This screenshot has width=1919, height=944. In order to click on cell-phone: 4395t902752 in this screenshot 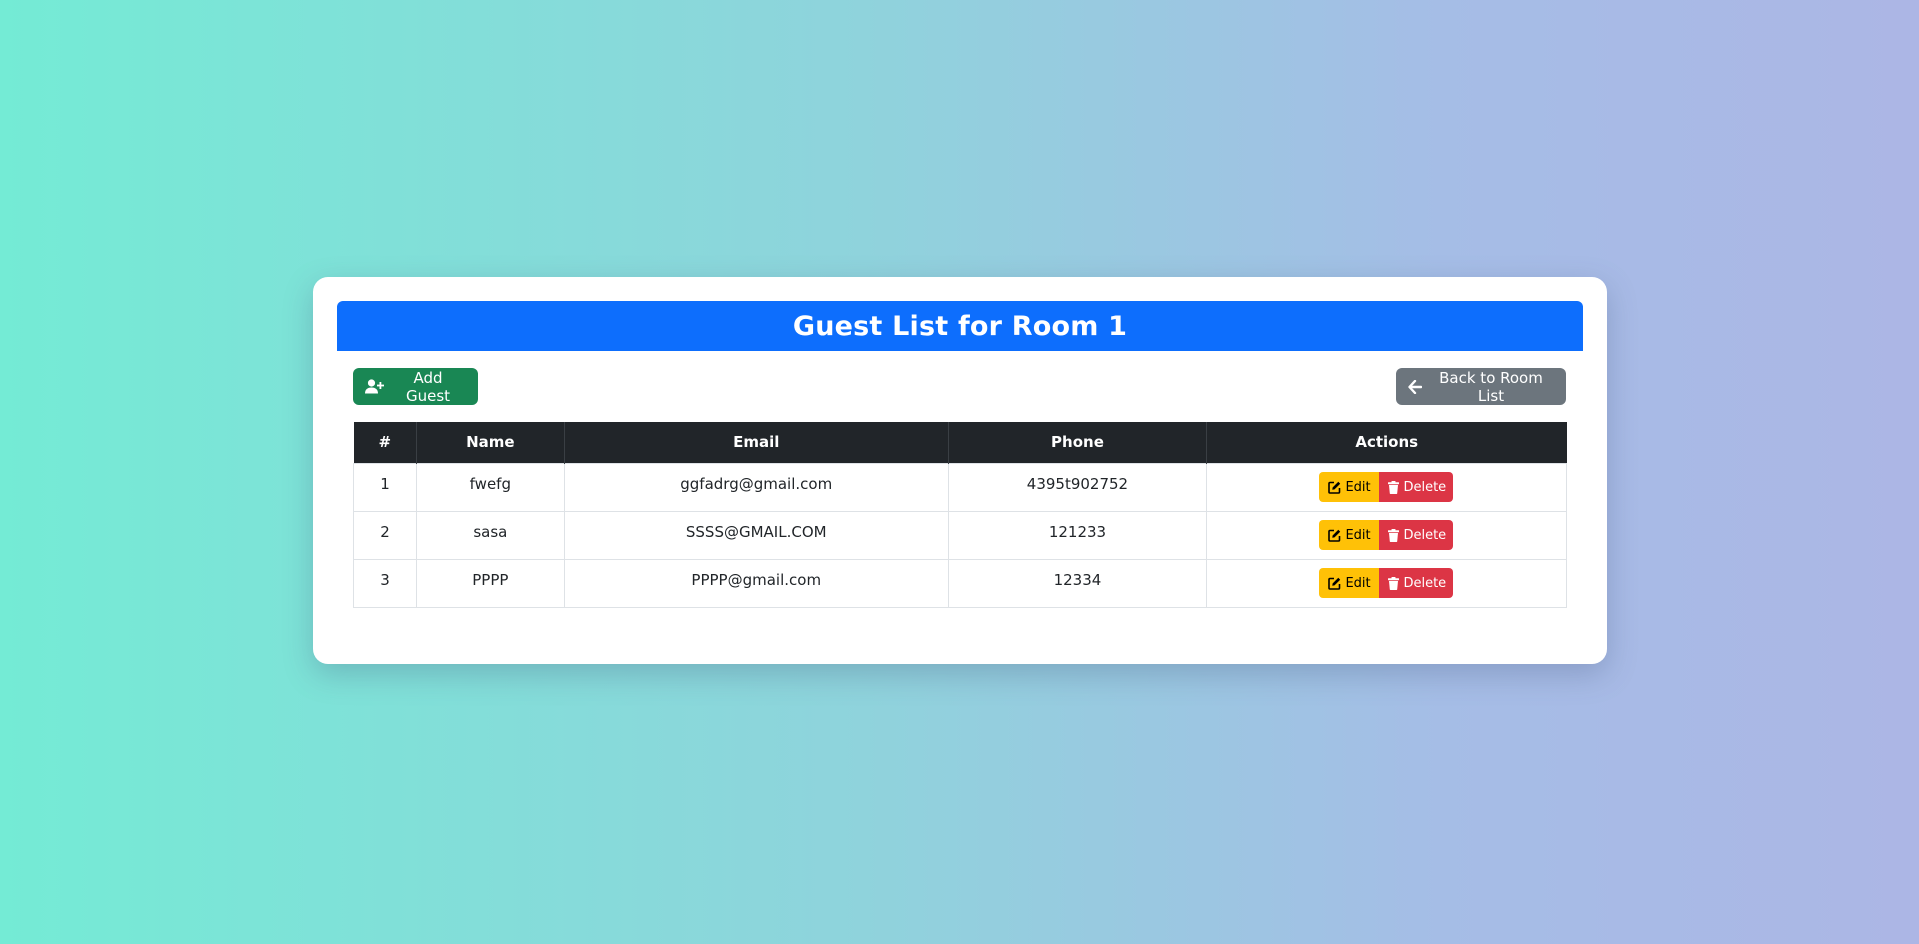, I will do `click(1077, 487)`.